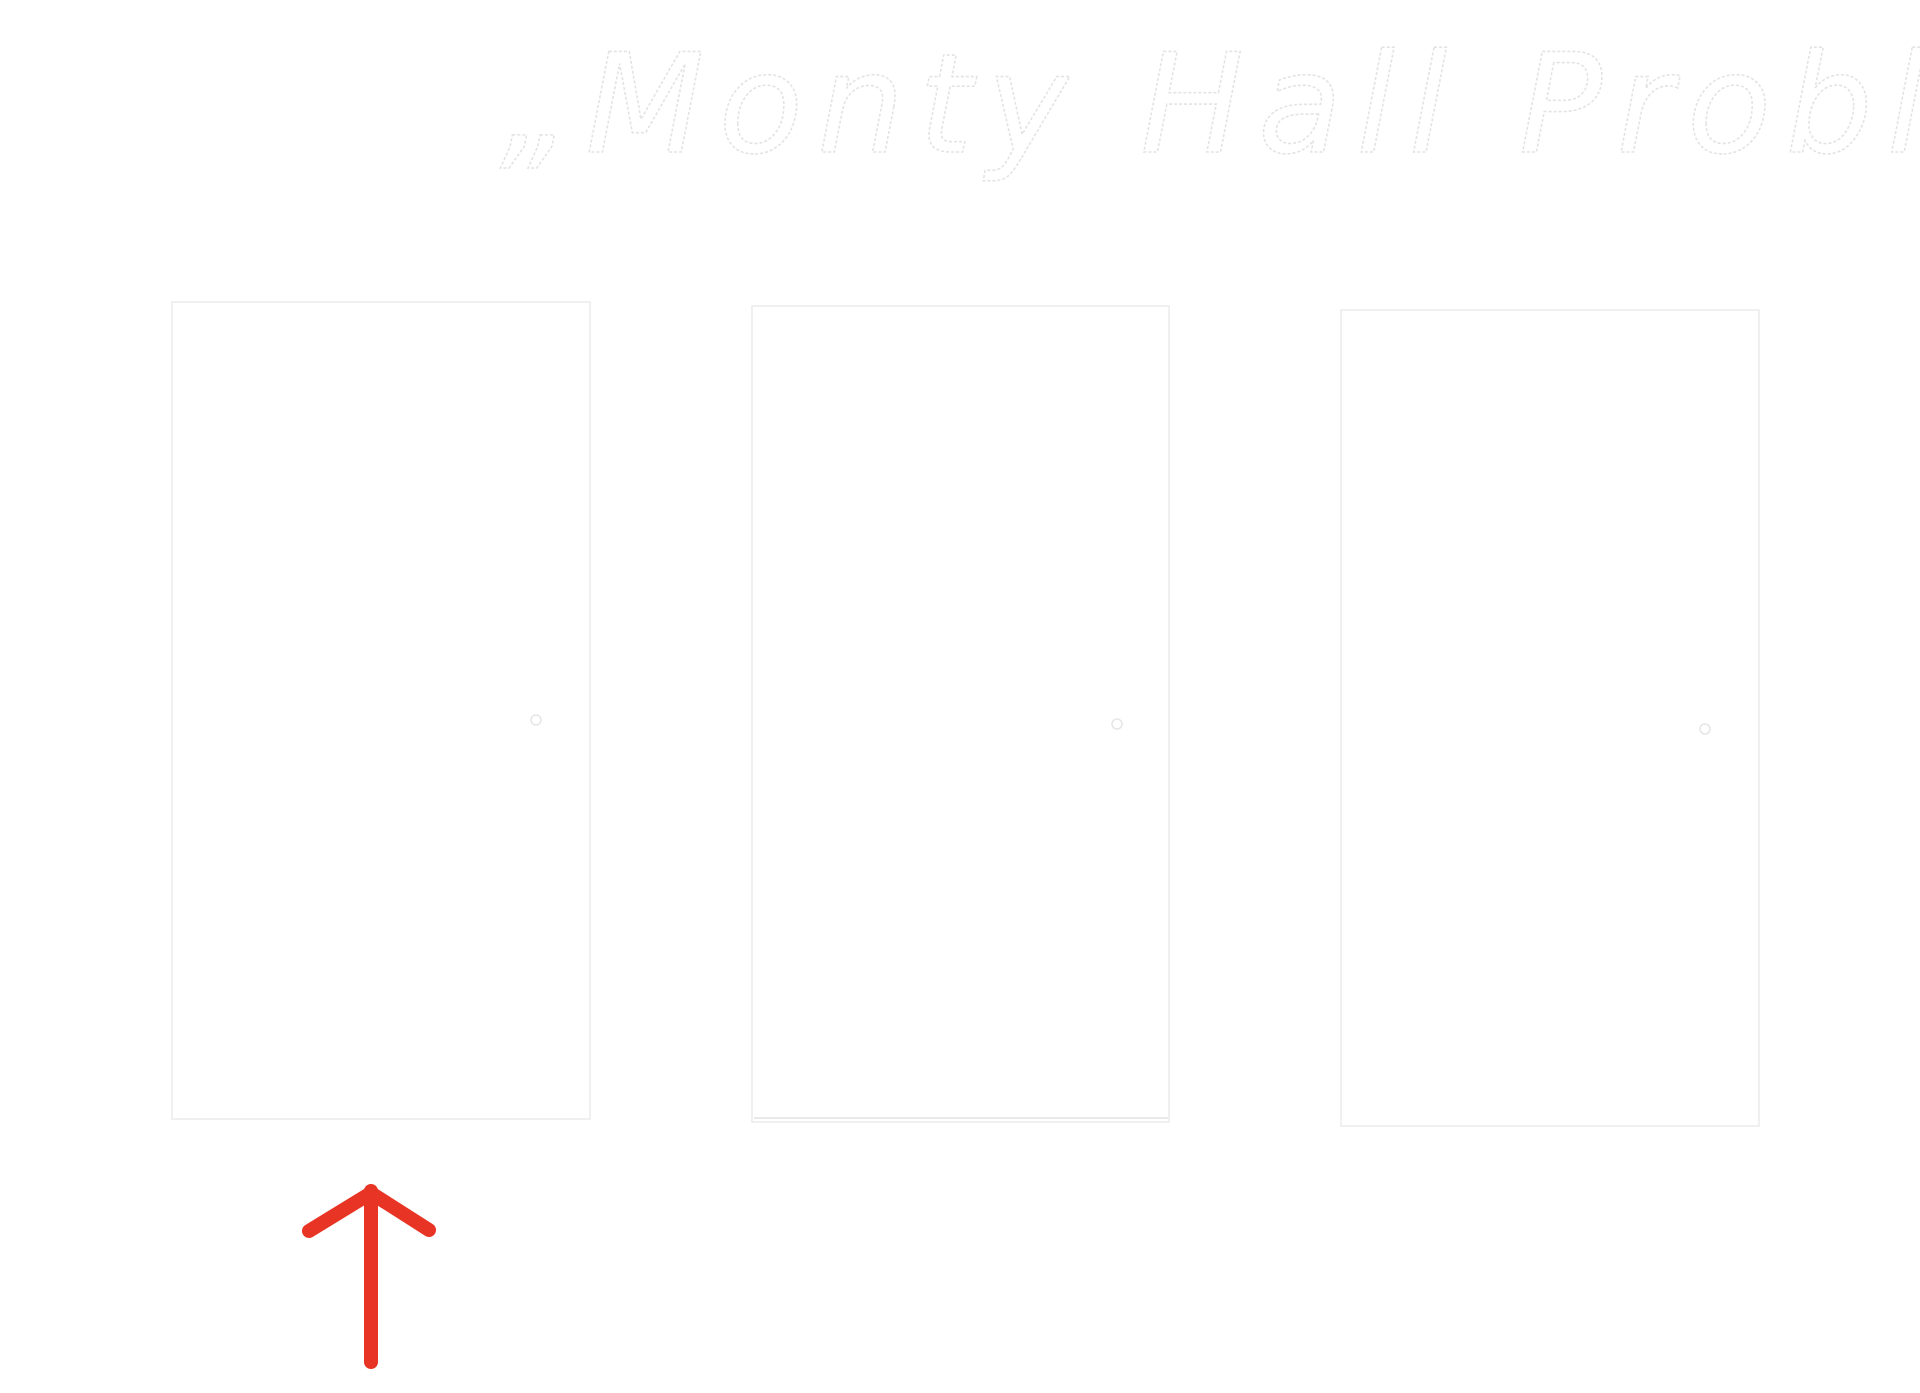 This screenshot has height=1393, width=1920. I want to click on door-1-panel, so click(381, 710).